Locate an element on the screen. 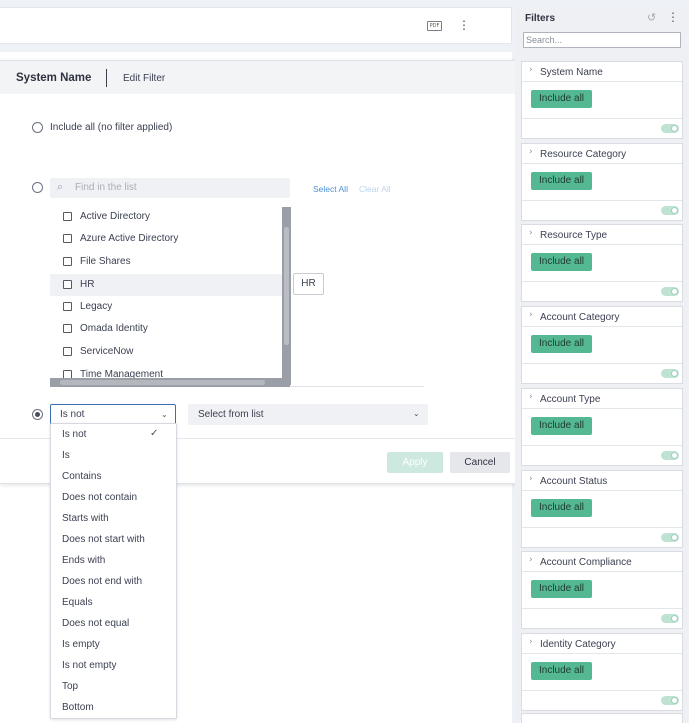 Image resolution: width=689 pixels, height=723 pixels. filters-title: Filters is located at coordinates (540, 18).